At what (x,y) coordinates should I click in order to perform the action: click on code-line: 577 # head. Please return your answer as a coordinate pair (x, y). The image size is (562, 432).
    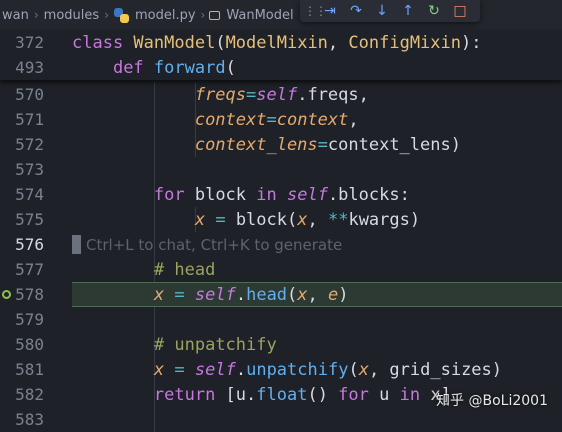
    Looking at the image, I should click on (281, 269).